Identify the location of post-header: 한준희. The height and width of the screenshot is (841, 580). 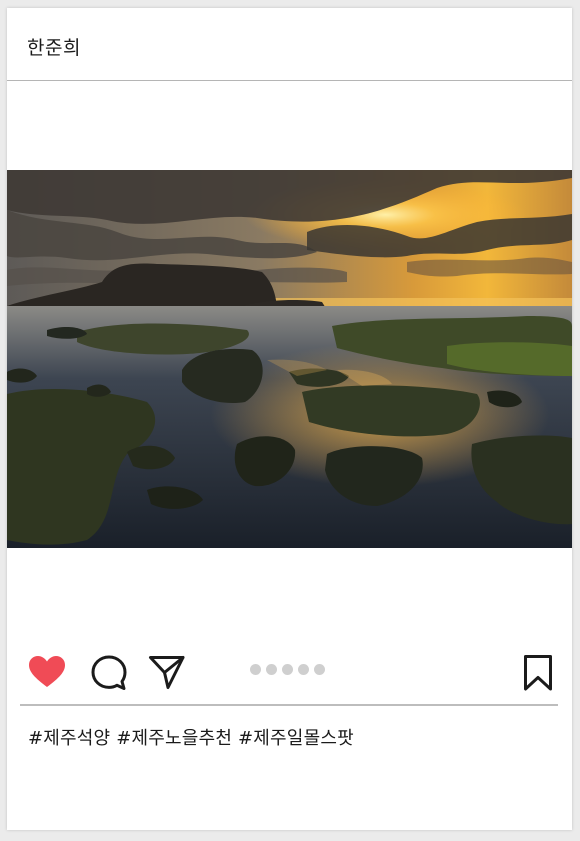
(289, 44).